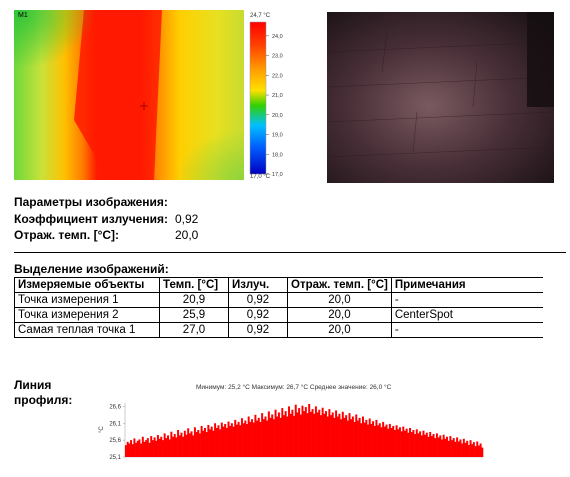  What do you see at coordinates (87, 330) in the screenshot?
I see `cell-object: Самая теплая точка 1` at bounding box center [87, 330].